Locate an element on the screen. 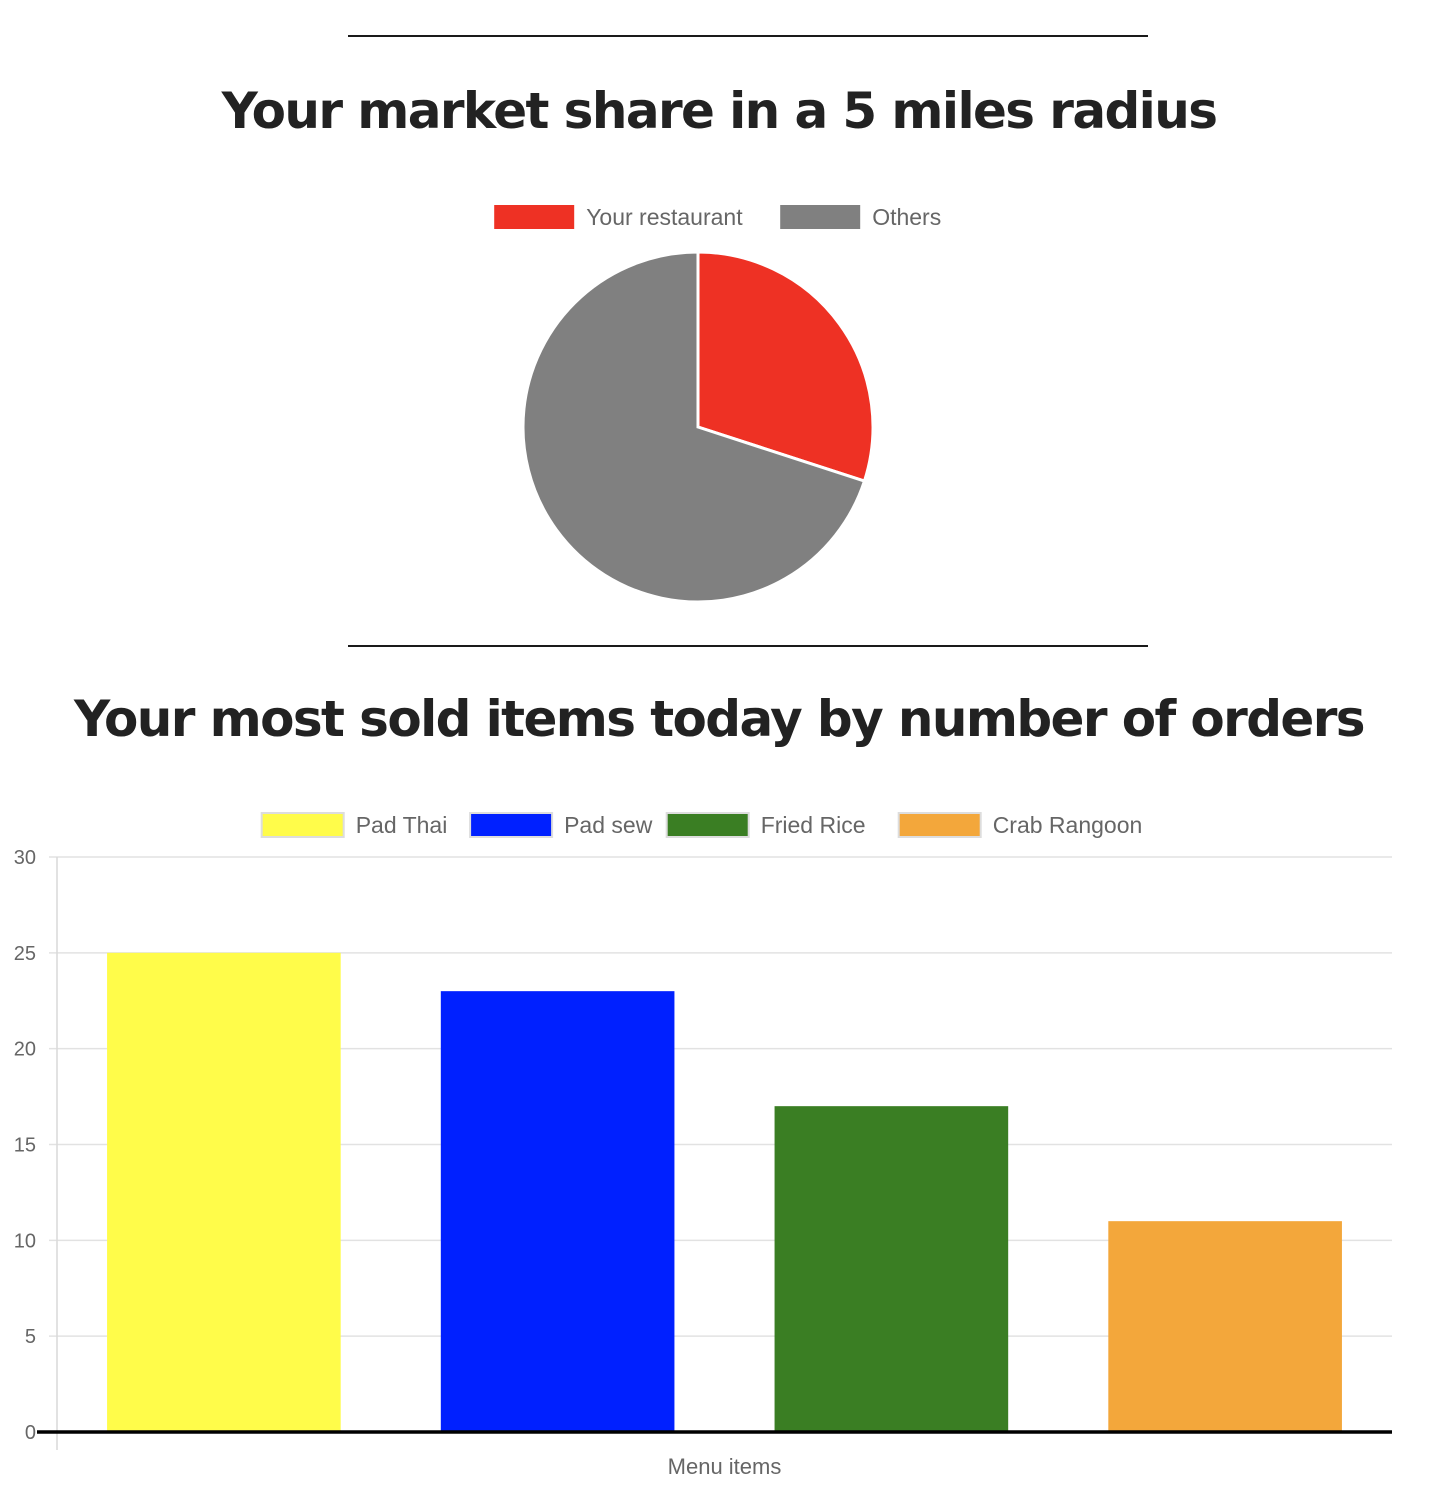 The height and width of the screenshot is (1499, 1438). bar-legend-label-pad-sew: Pad sew is located at coordinates (608, 825).